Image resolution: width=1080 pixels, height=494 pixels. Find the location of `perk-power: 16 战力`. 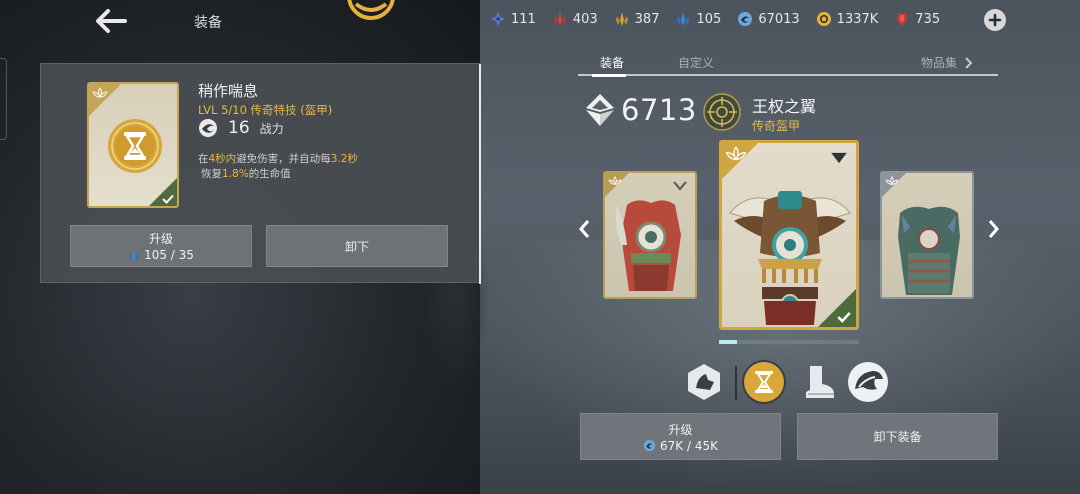

perk-power: 16 战力 is located at coordinates (241, 128).